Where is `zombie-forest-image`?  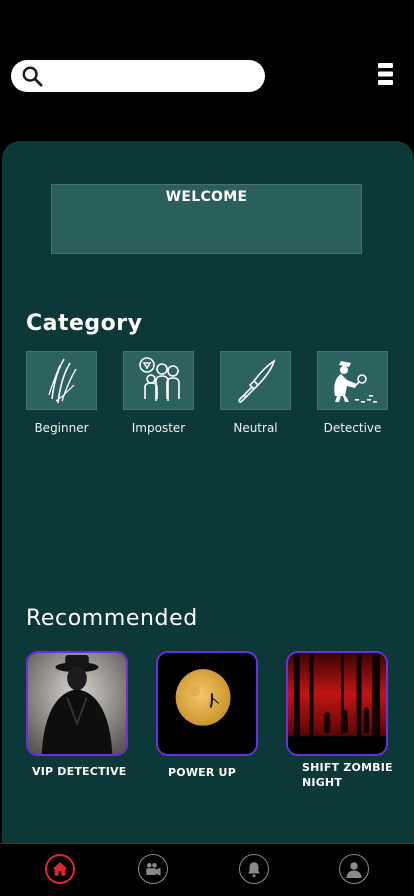
zombie-forest-image is located at coordinates (337, 703).